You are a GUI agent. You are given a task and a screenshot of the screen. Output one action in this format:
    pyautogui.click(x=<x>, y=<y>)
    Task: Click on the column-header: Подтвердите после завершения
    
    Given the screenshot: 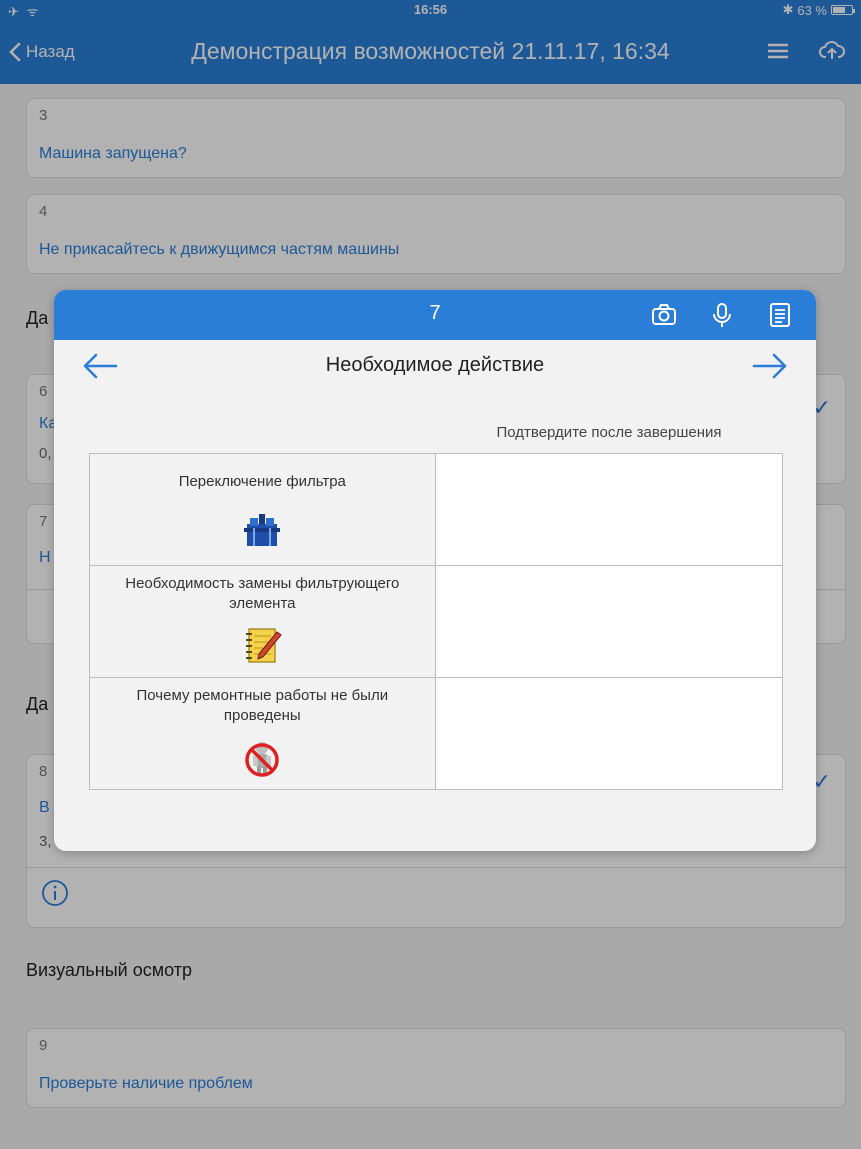 What is the action you would take?
    pyautogui.click(x=609, y=432)
    